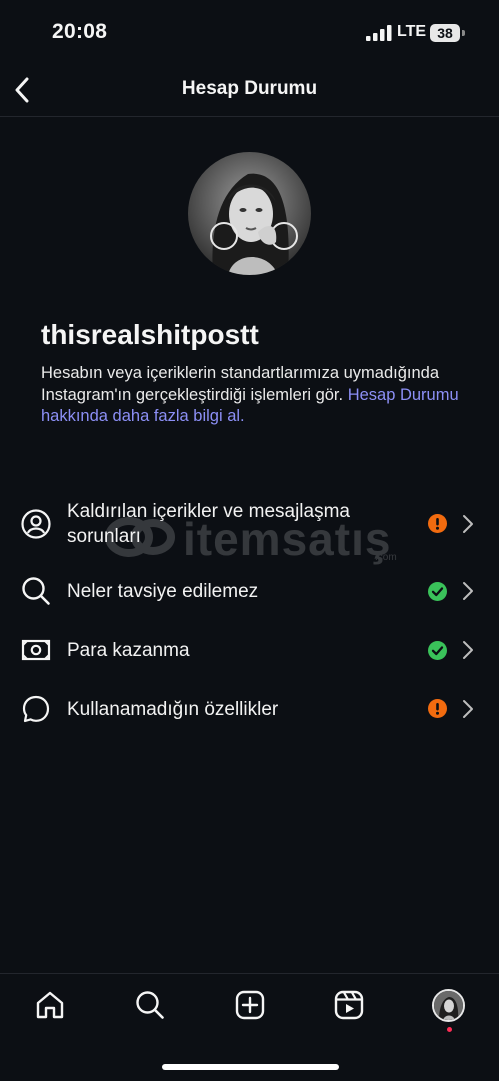 Image resolution: width=499 pixels, height=1081 pixels. What do you see at coordinates (249, 213) in the screenshot?
I see `profile-avatar` at bounding box center [249, 213].